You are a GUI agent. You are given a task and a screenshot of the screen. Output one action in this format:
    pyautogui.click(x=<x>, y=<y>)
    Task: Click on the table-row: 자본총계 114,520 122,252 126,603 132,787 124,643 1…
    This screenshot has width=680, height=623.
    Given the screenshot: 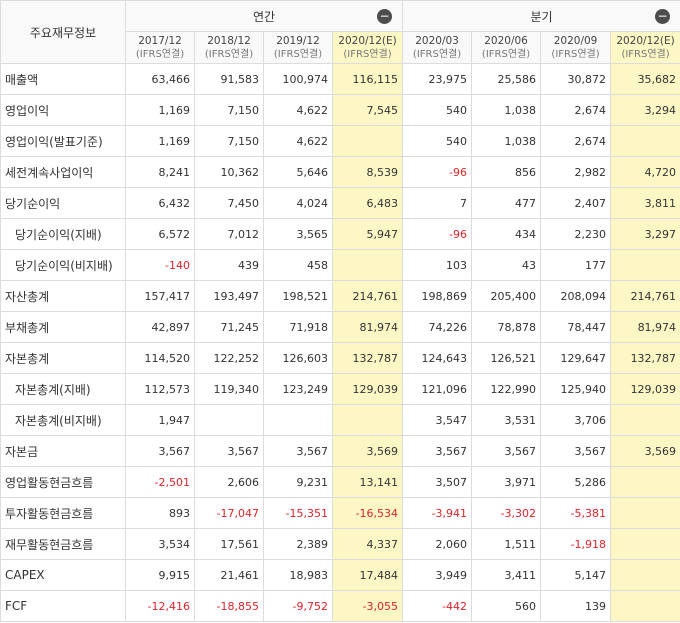 What is the action you would take?
    pyautogui.click(x=340, y=358)
    